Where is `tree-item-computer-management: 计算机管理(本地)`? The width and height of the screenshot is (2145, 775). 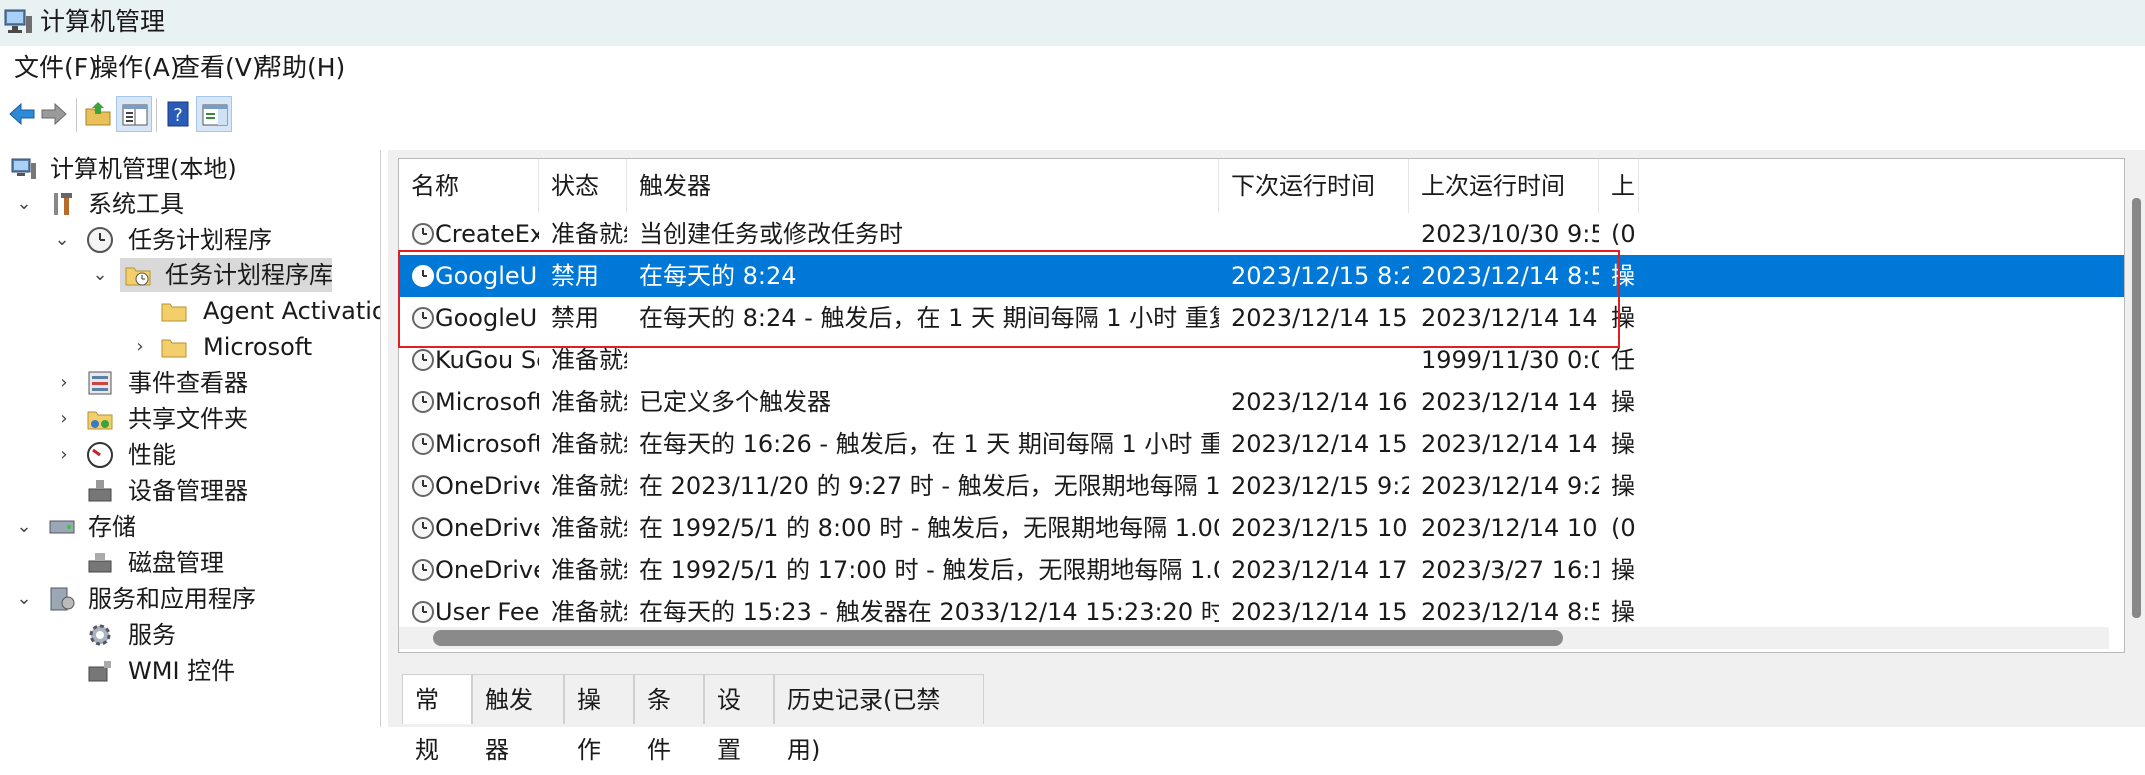
tree-item-computer-management: 计算机管理(本地) is located at coordinates (190, 169).